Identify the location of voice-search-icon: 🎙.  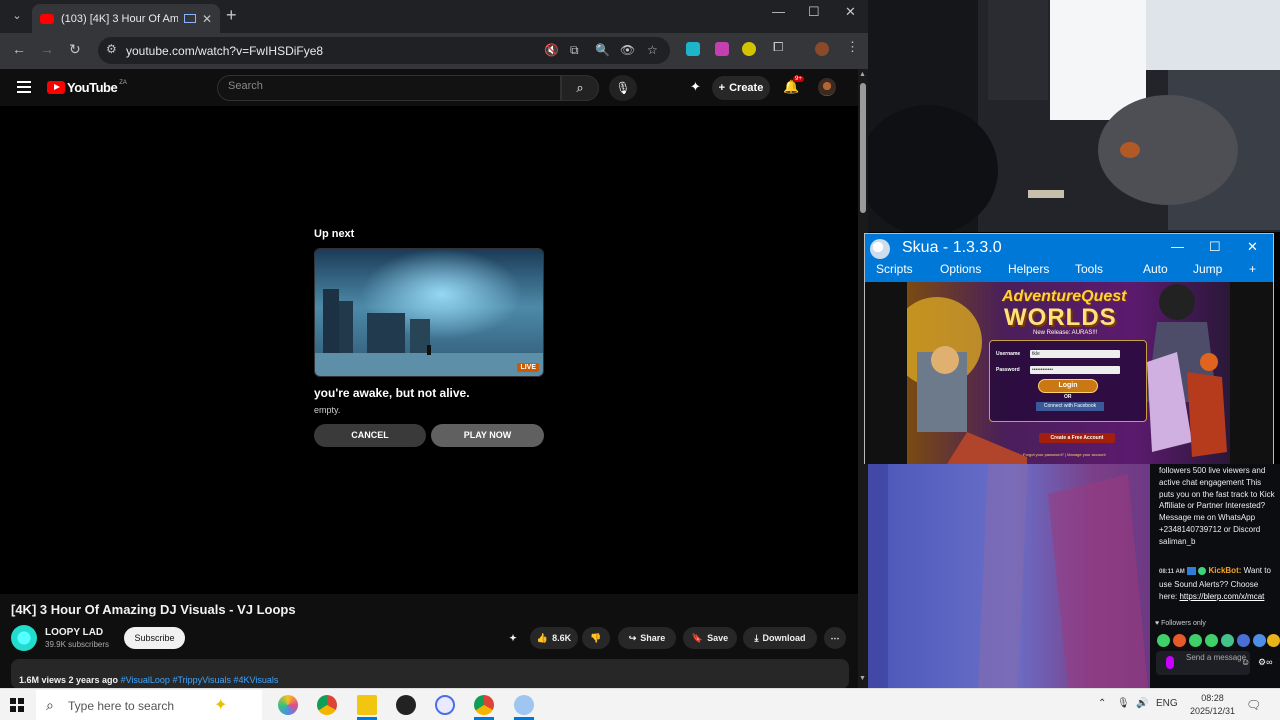
(623, 88).